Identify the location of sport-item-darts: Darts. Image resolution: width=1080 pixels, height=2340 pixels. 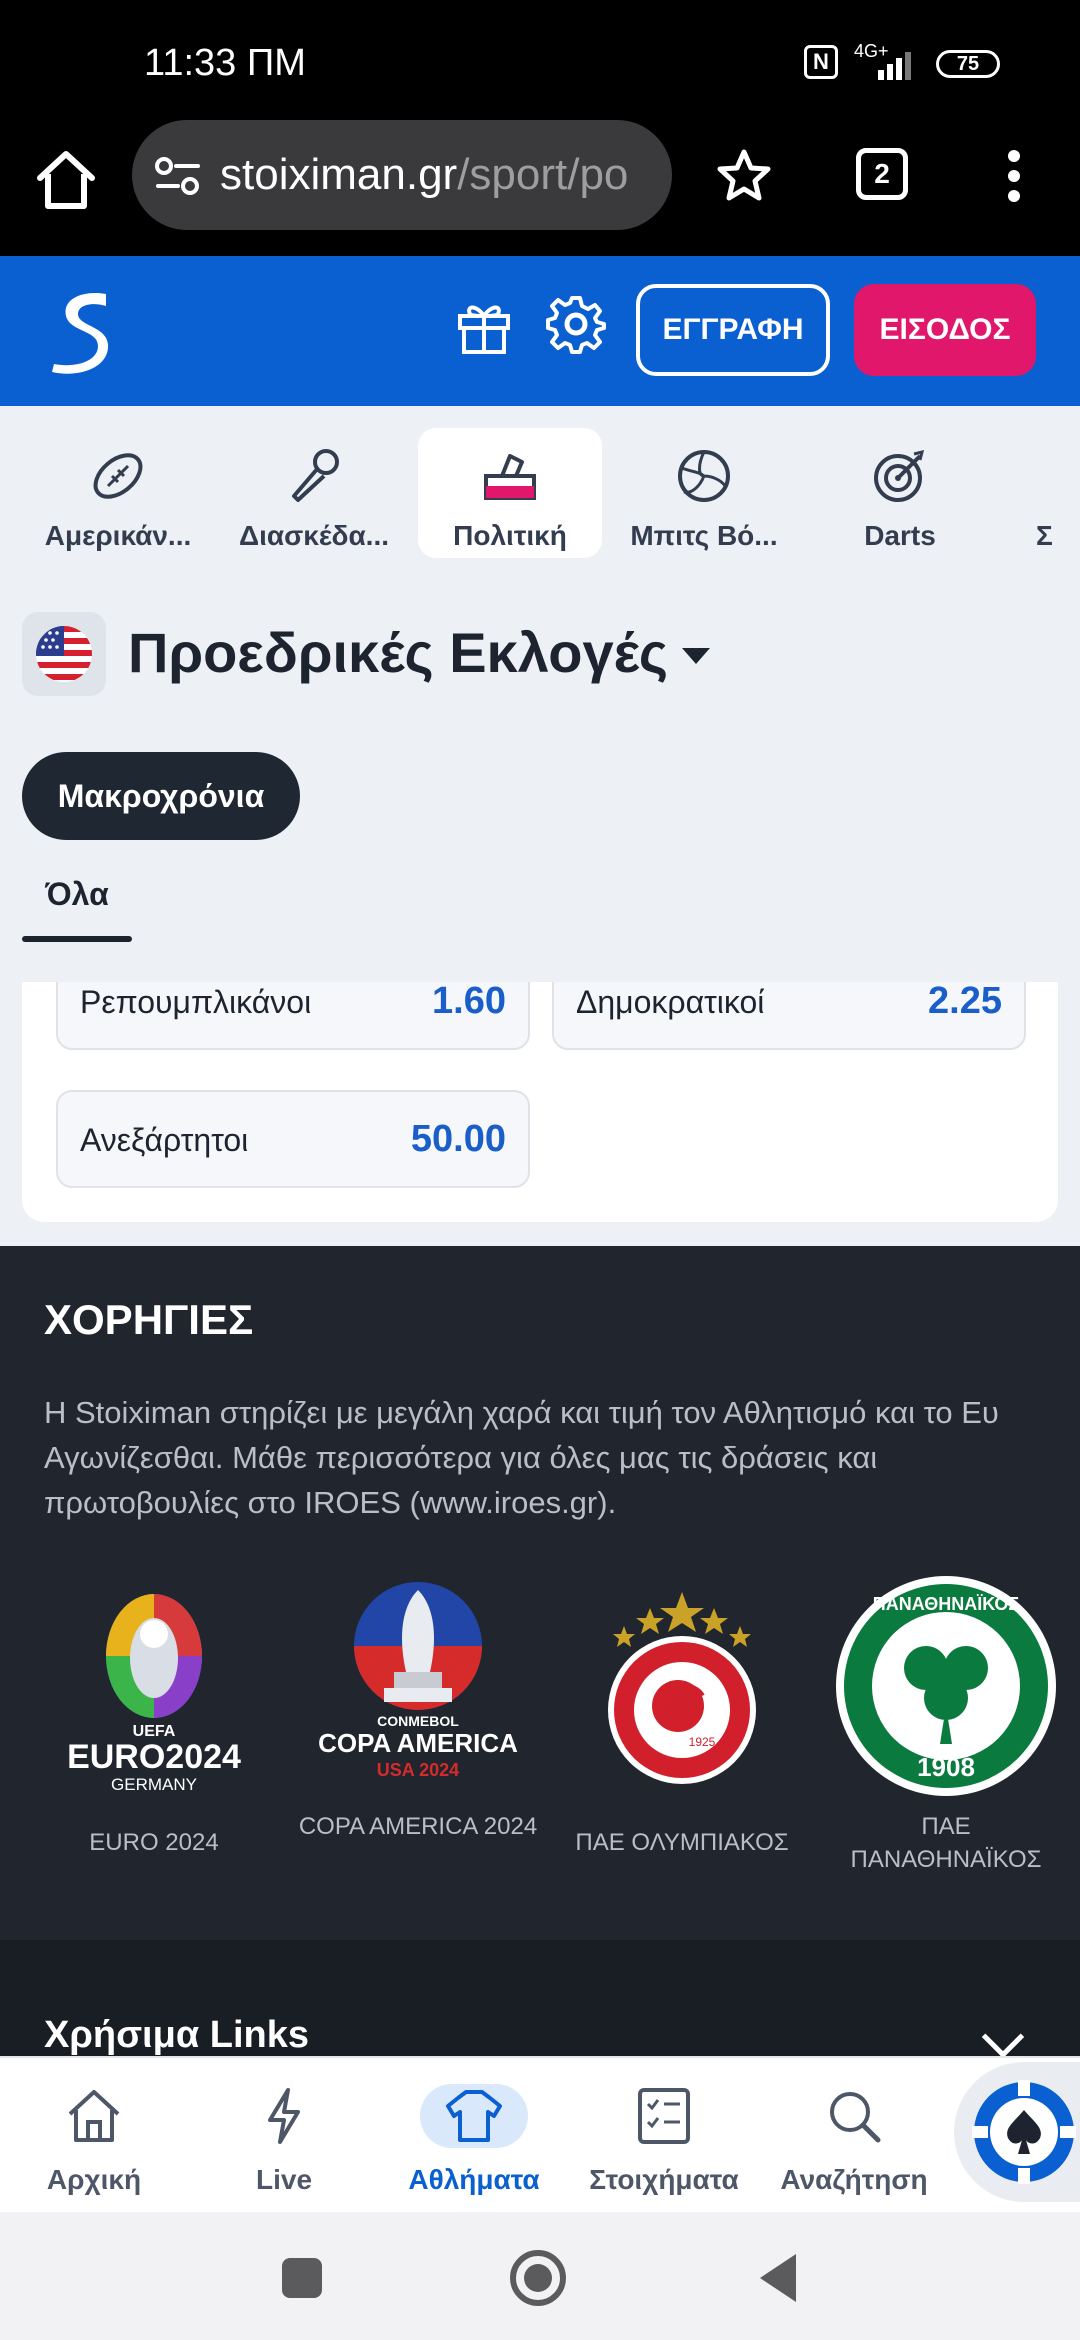
(900, 493).